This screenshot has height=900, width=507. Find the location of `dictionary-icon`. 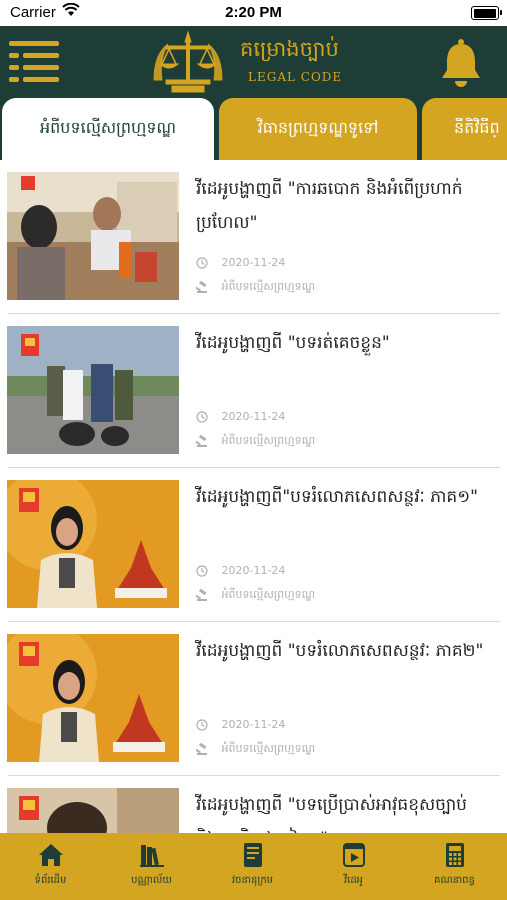

dictionary-icon is located at coordinates (252, 855).